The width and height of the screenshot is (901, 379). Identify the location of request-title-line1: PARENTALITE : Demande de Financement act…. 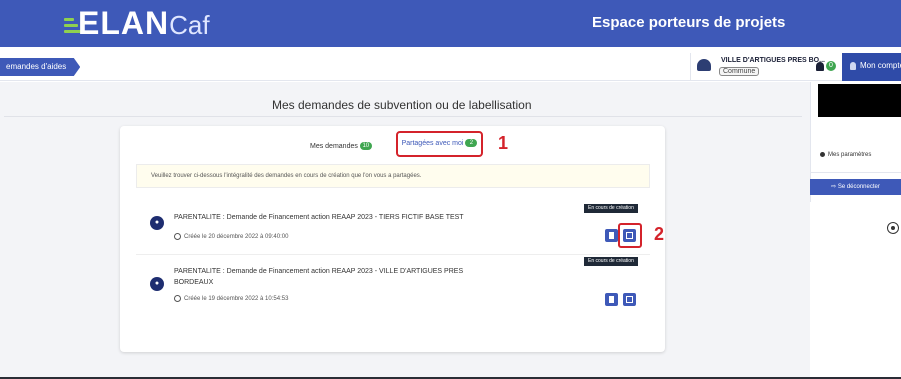
(319, 271).